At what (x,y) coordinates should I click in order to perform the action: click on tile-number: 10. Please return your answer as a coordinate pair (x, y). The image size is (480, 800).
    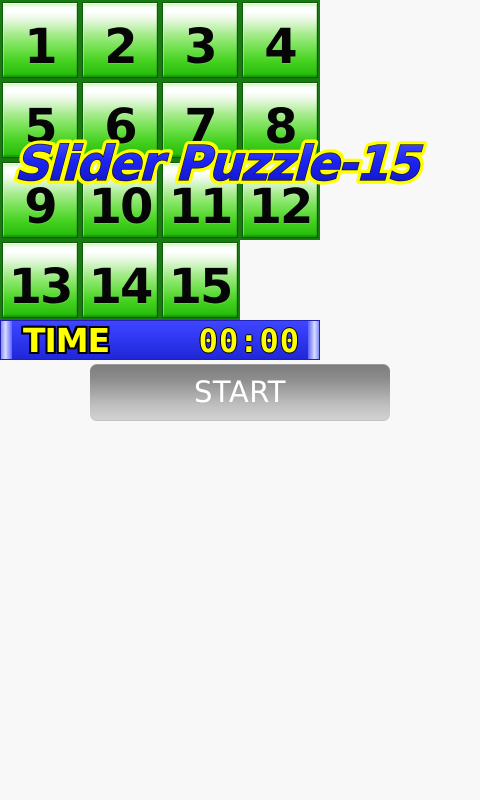
    Looking at the image, I should click on (121, 207).